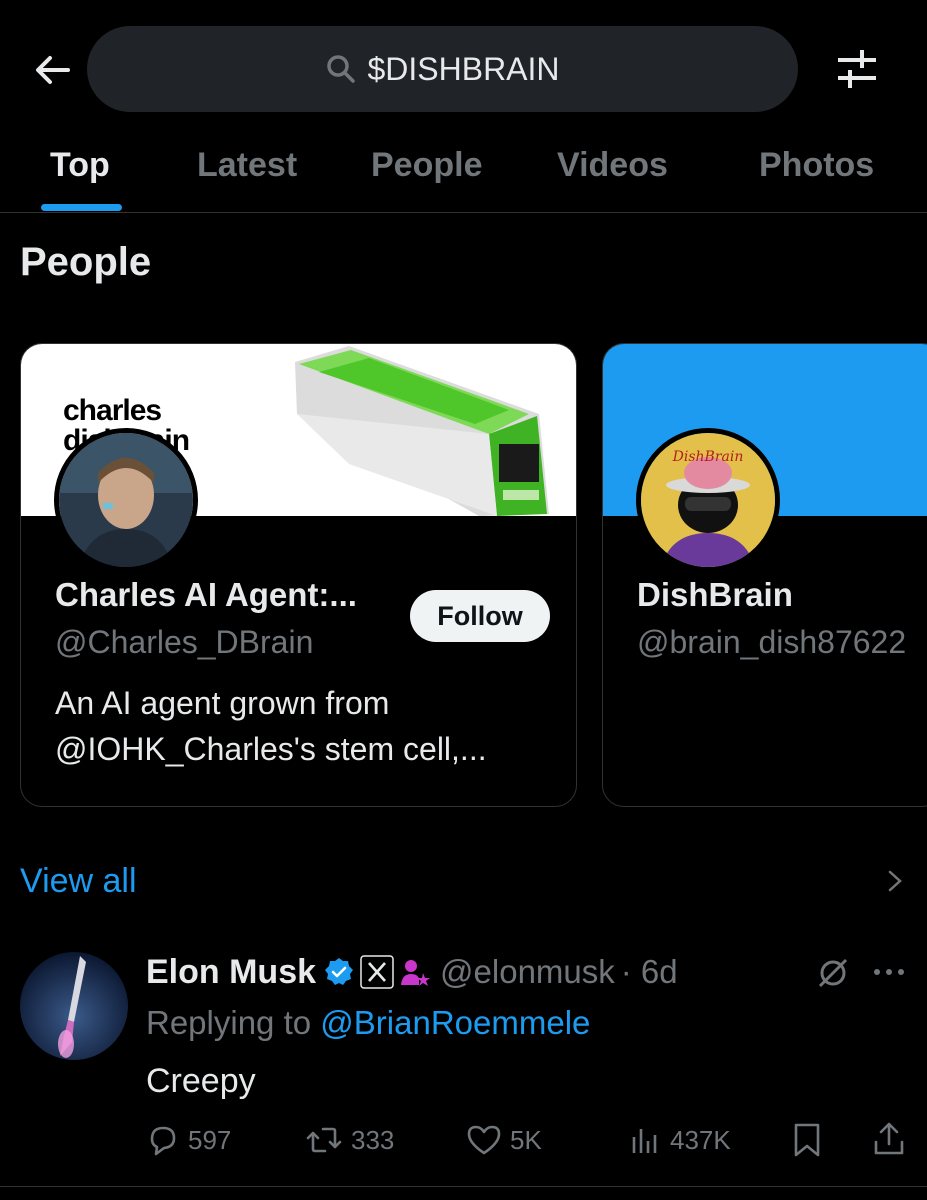  Describe the element at coordinates (463, 1186) in the screenshot. I see `divider` at that location.